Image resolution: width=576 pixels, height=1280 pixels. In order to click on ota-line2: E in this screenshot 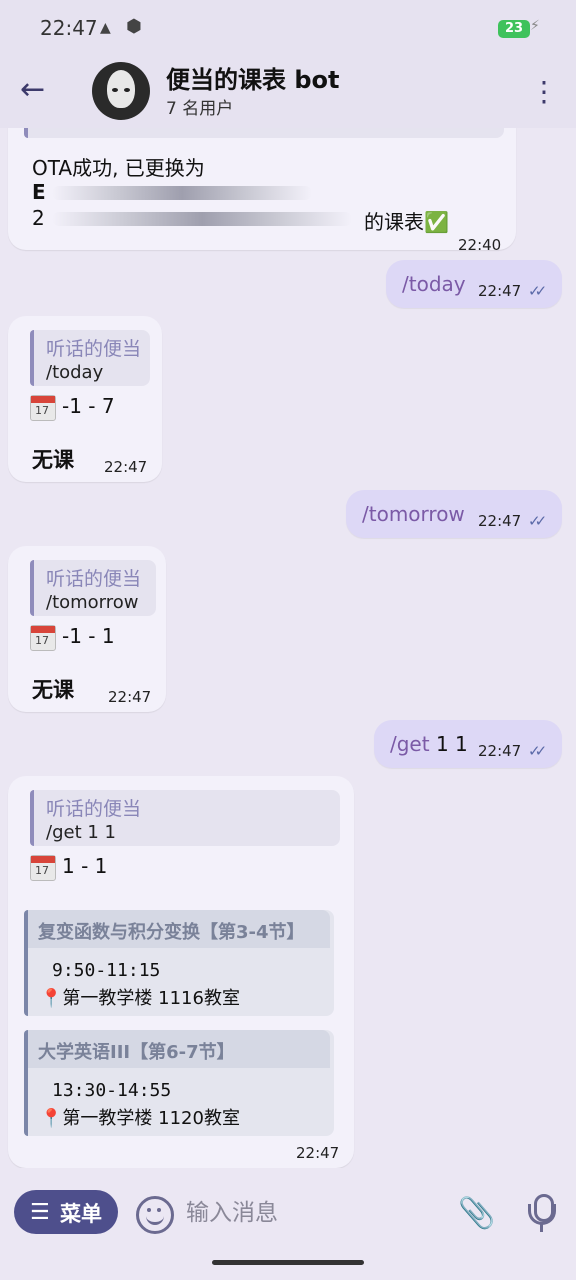, I will do `click(39, 192)`.